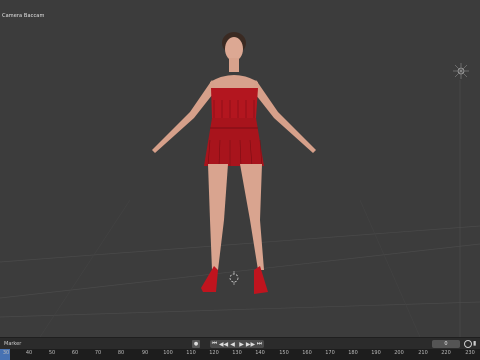 This screenshot has height=360, width=480. What do you see at coordinates (423, 353) in the screenshot?
I see `ruler-tick: 210` at bounding box center [423, 353].